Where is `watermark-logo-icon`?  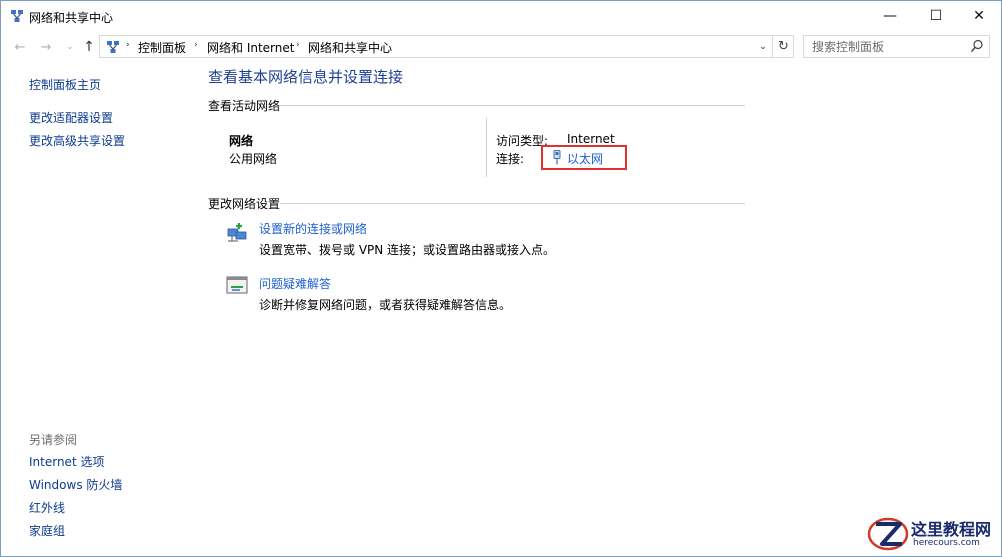 watermark-logo-icon is located at coordinates (888, 534).